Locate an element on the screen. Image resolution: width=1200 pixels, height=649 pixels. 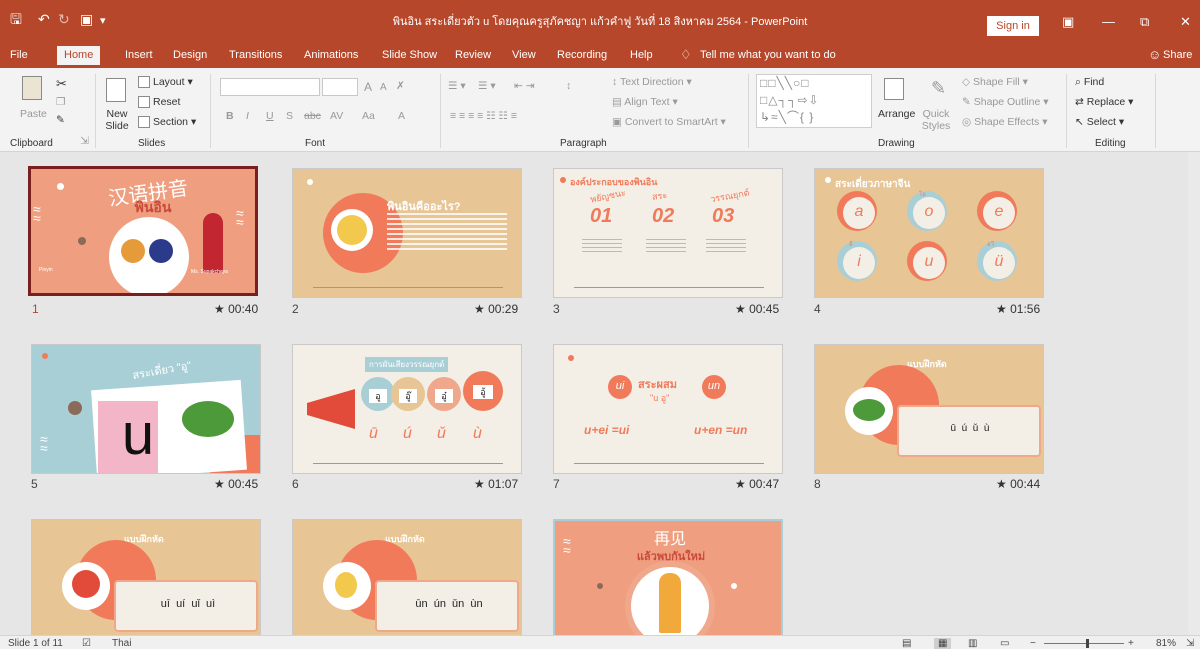
strikethrough-button: abc is located at coordinates (312, 116).